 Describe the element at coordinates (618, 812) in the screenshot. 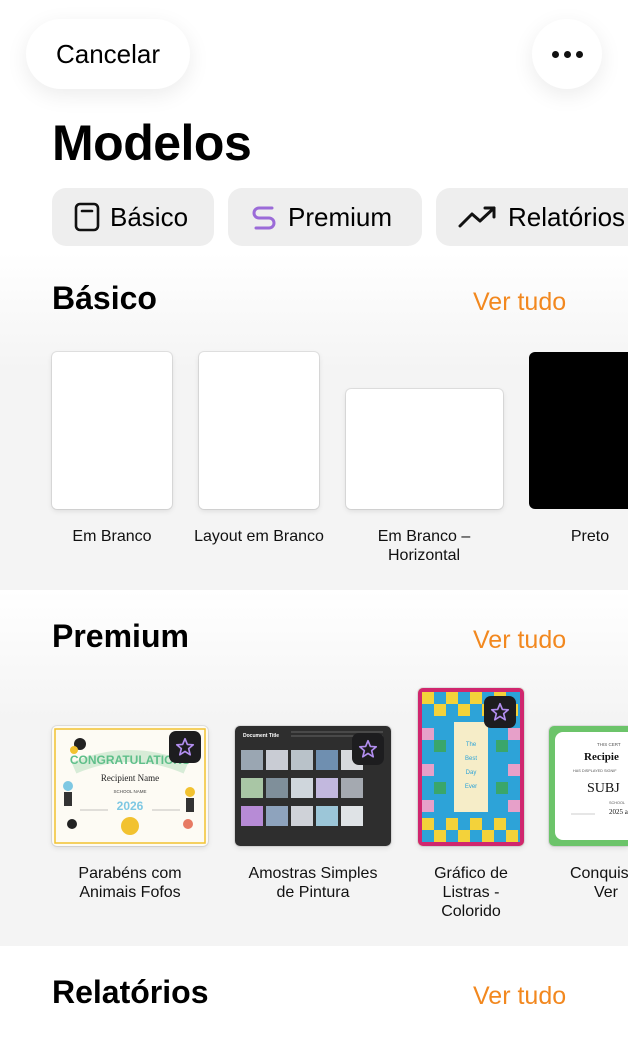

I see `achievement-year: 2025 a` at that location.